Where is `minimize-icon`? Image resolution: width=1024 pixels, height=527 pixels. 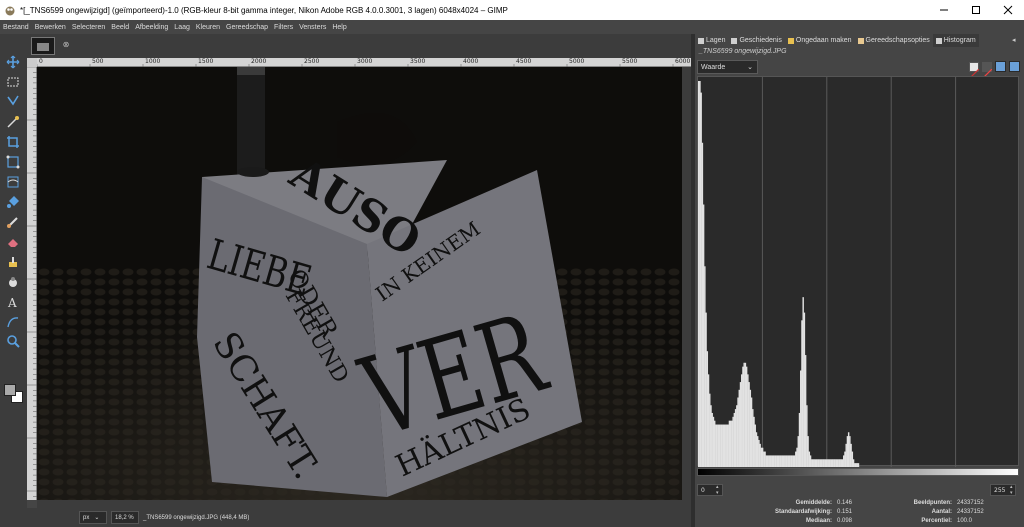 minimize-icon is located at coordinates (944, 10).